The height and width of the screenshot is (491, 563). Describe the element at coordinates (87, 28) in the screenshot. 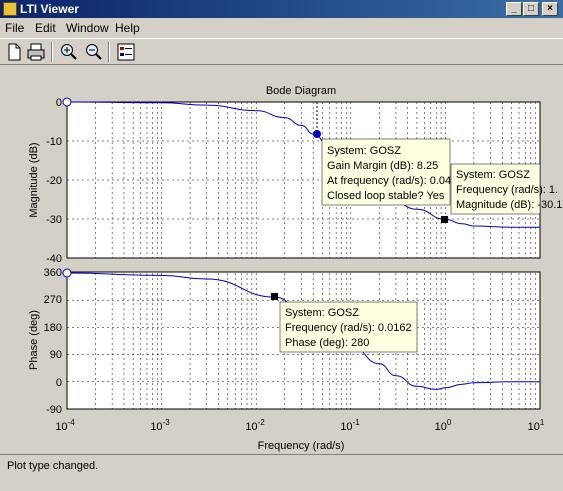

I see `menu-window: Window` at that location.